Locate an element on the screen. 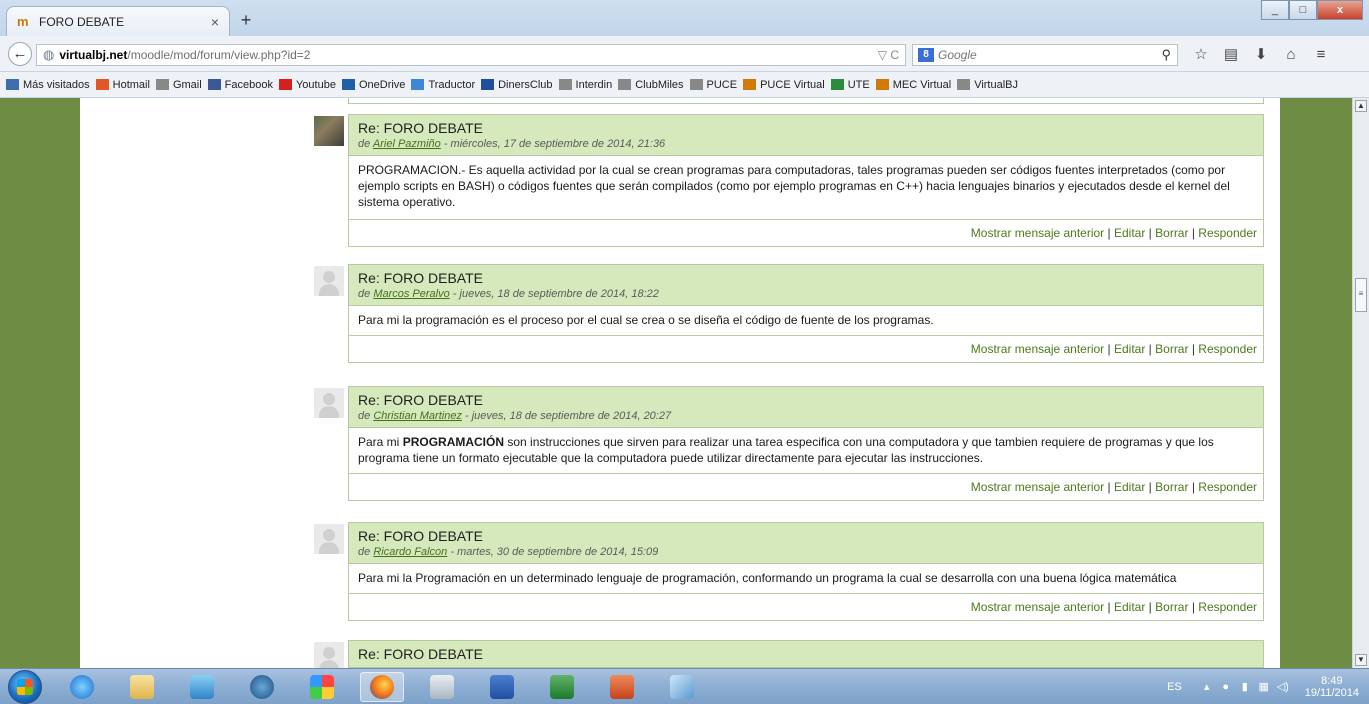  paint-app is located at coordinates (322, 687).